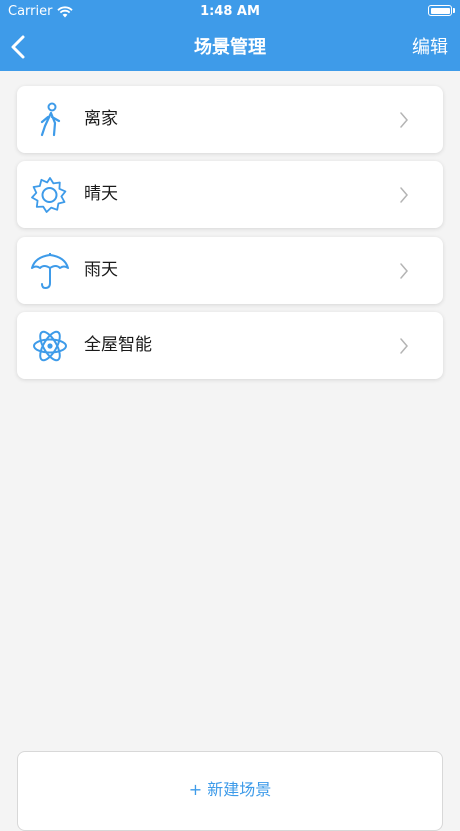  I want to click on sun-icon, so click(49, 195).